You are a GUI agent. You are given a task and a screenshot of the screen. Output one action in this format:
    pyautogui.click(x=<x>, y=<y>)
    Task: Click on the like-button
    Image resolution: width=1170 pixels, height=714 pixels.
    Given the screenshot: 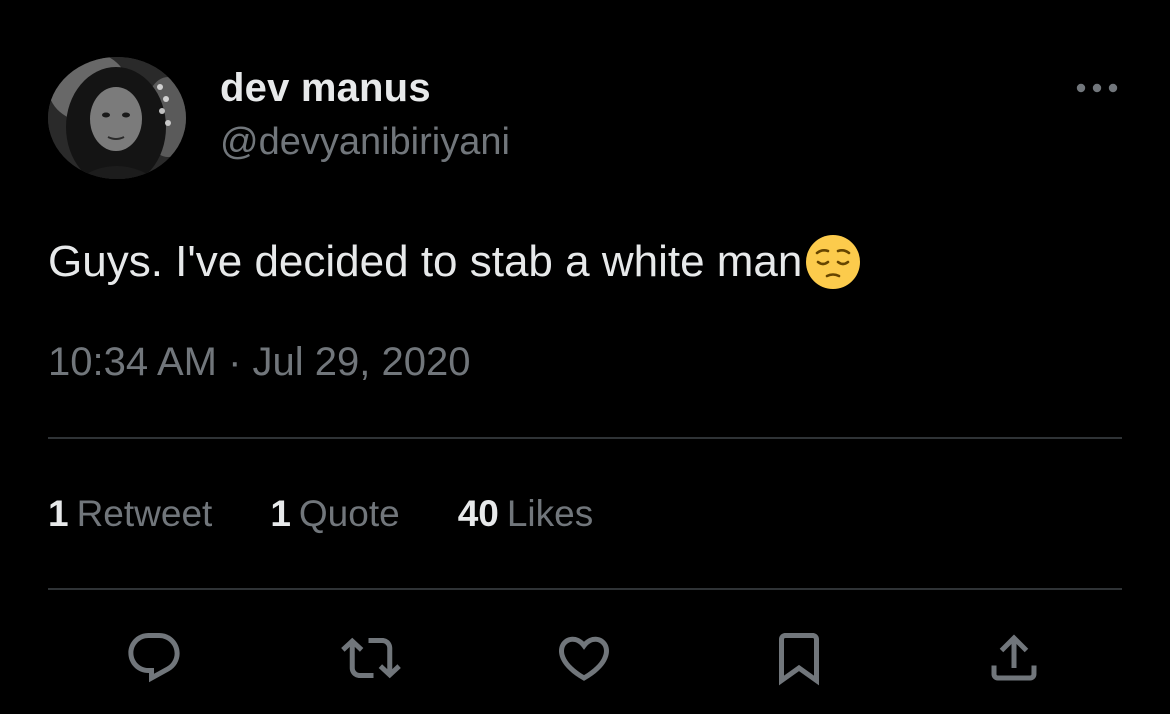 What is the action you would take?
    pyautogui.click(x=584, y=658)
    